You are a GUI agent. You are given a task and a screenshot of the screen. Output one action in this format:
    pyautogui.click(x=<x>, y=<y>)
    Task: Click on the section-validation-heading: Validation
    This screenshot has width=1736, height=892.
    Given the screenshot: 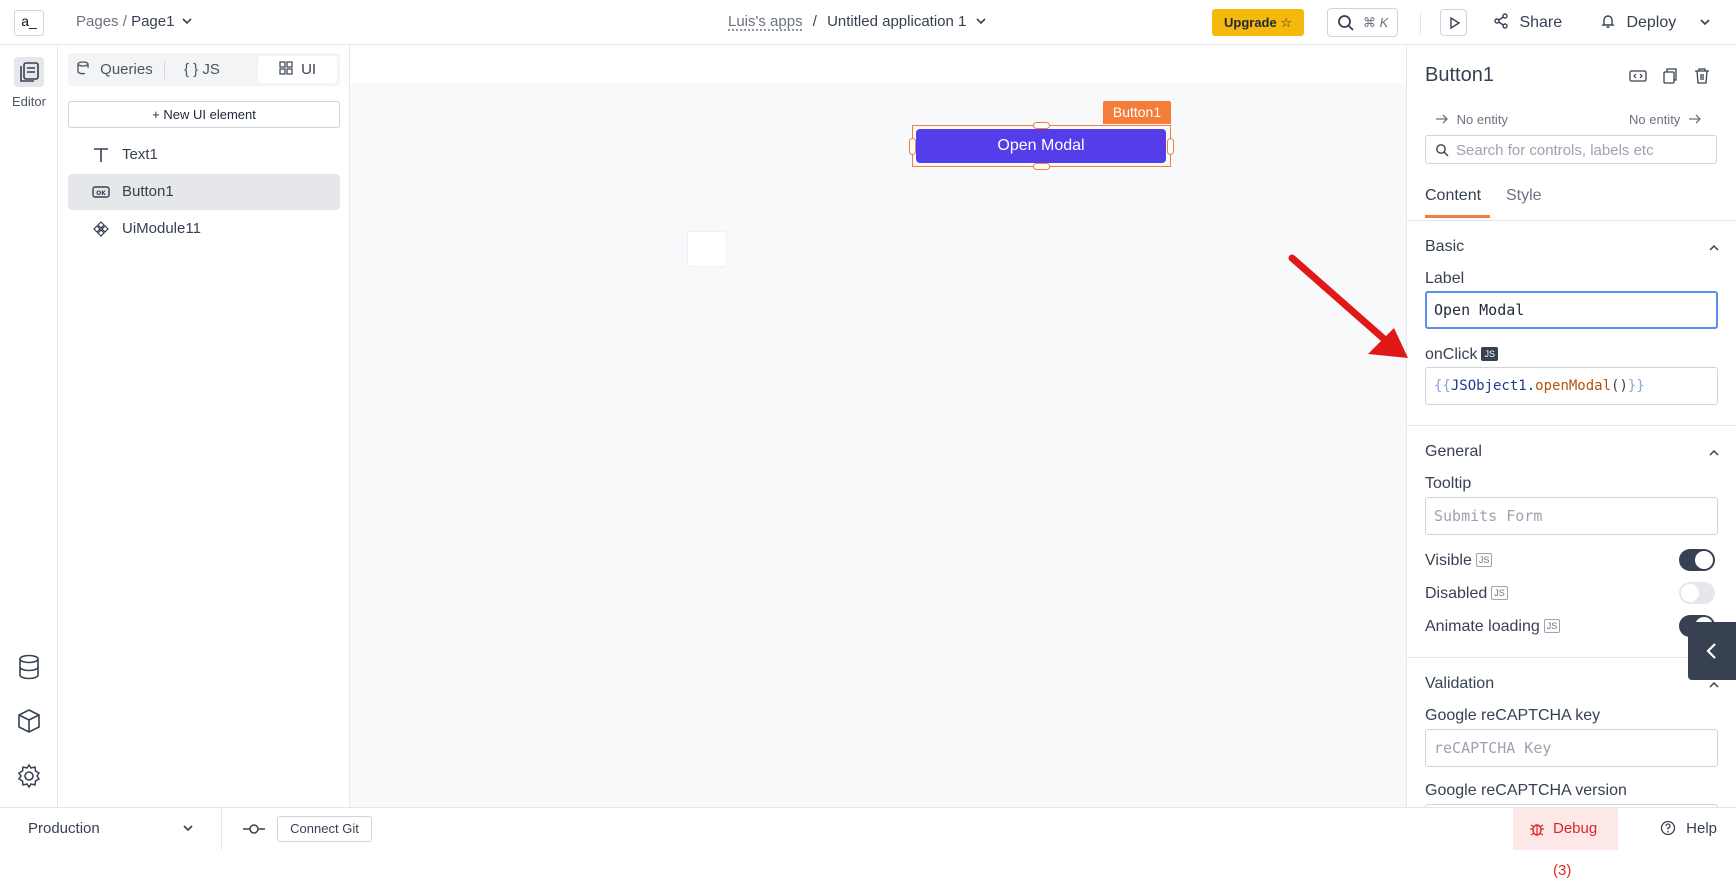 What is the action you would take?
    pyautogui.click(x=1459, y=684)
    